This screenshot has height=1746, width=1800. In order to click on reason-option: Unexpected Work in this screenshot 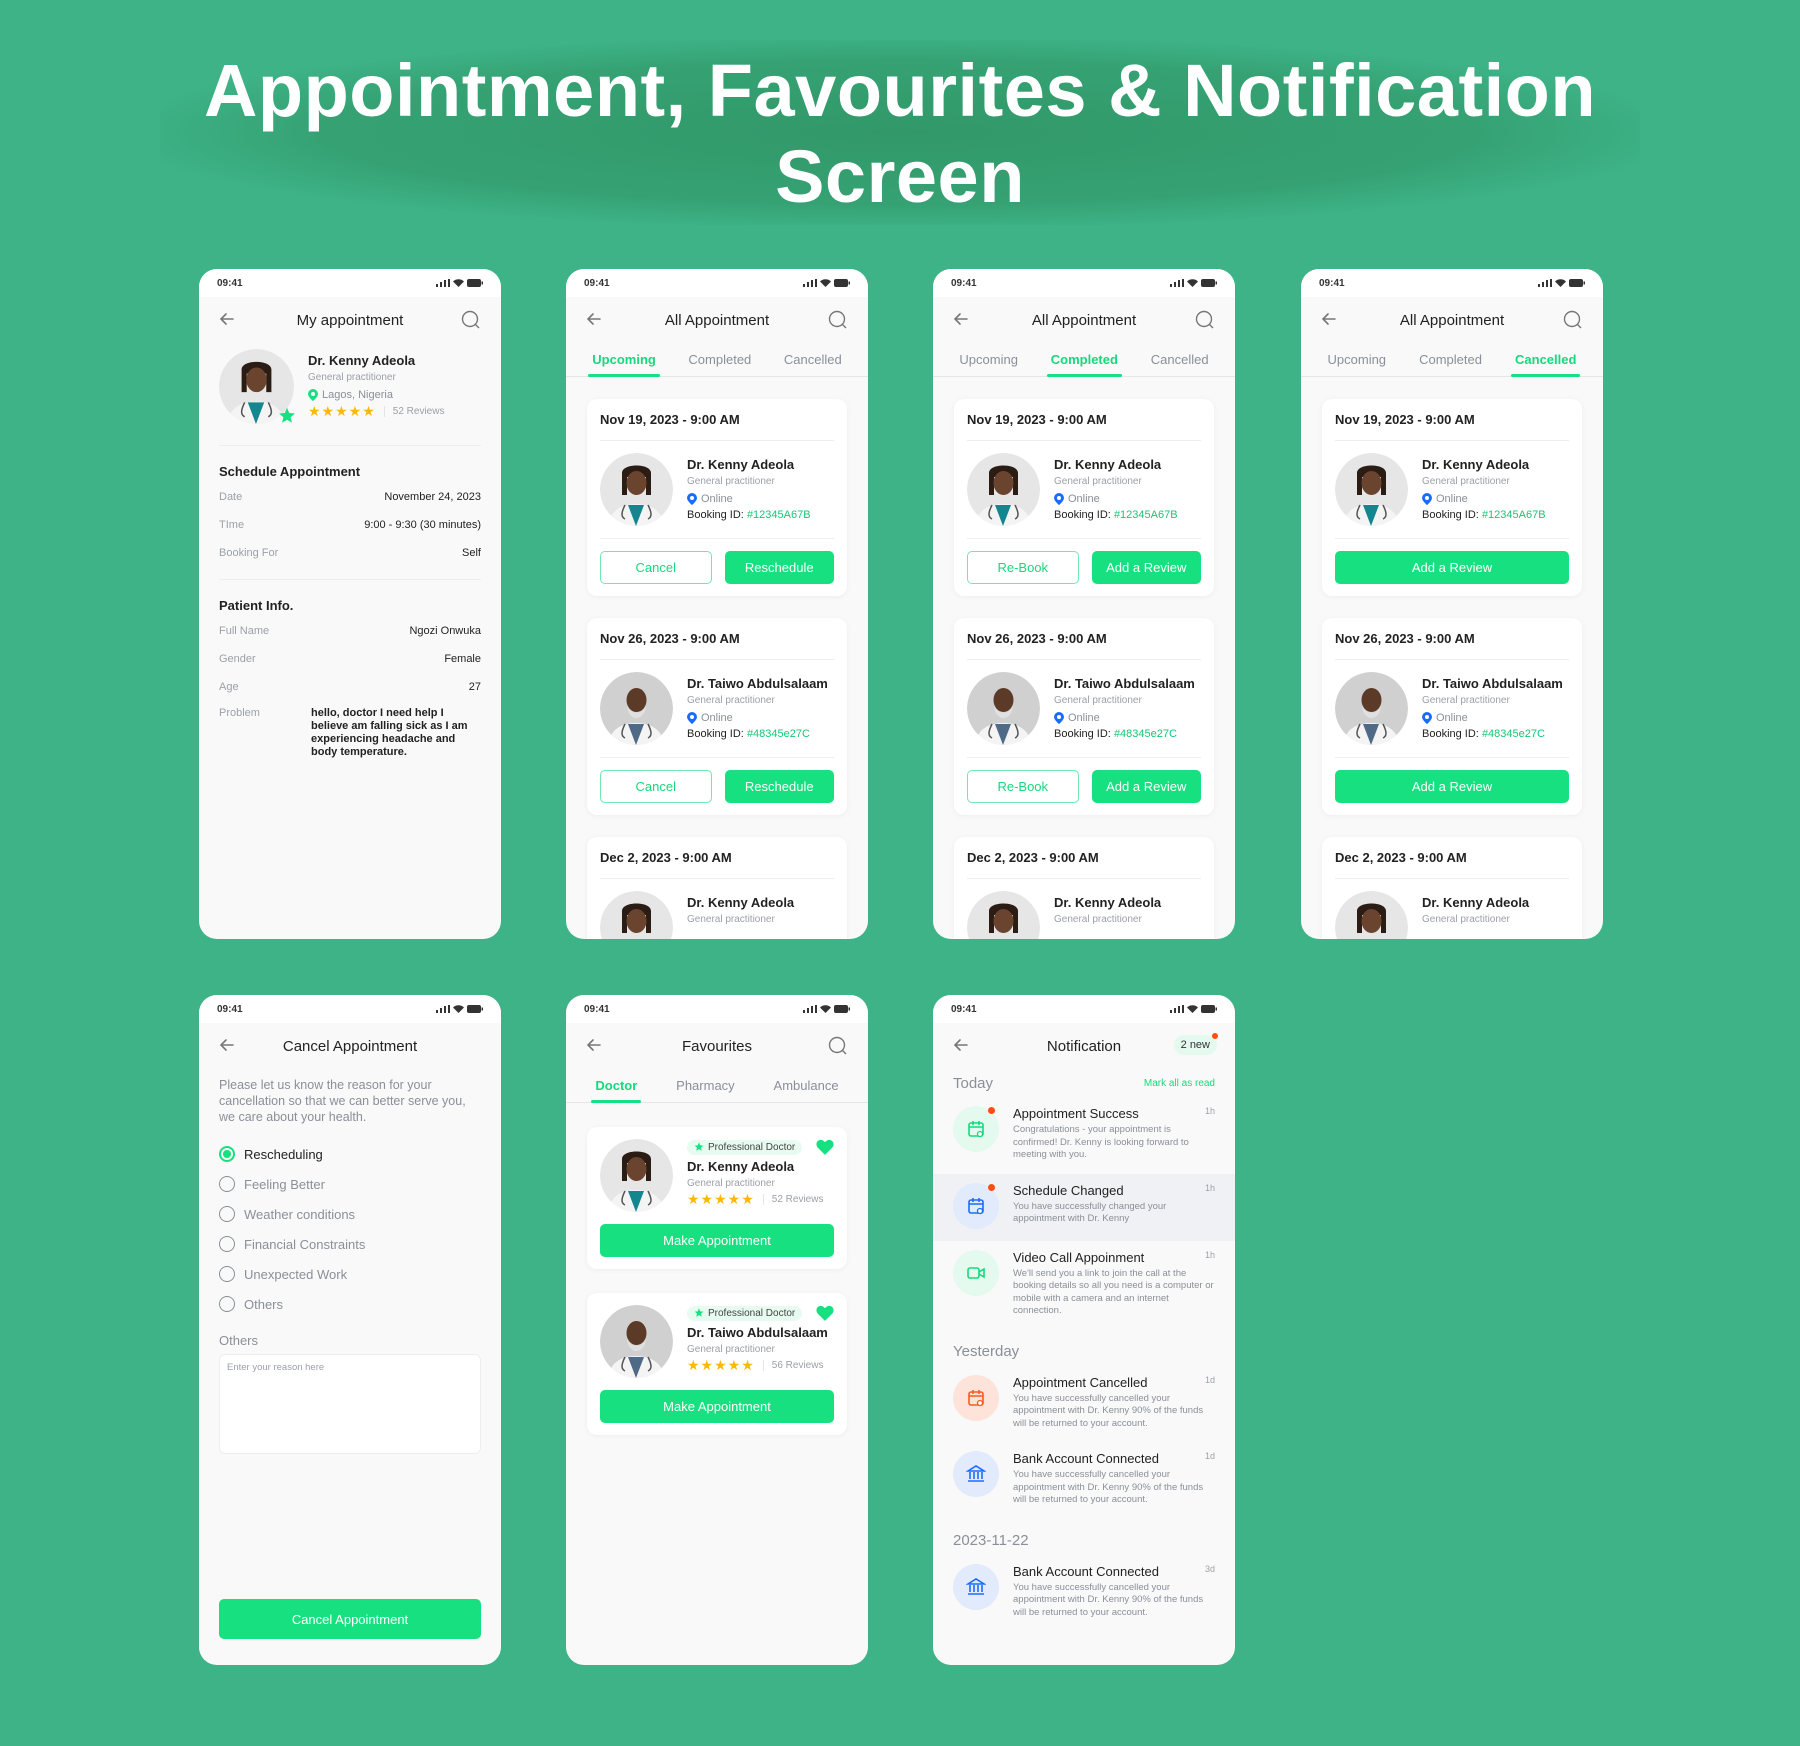, I will do `click(350, 1274)`.